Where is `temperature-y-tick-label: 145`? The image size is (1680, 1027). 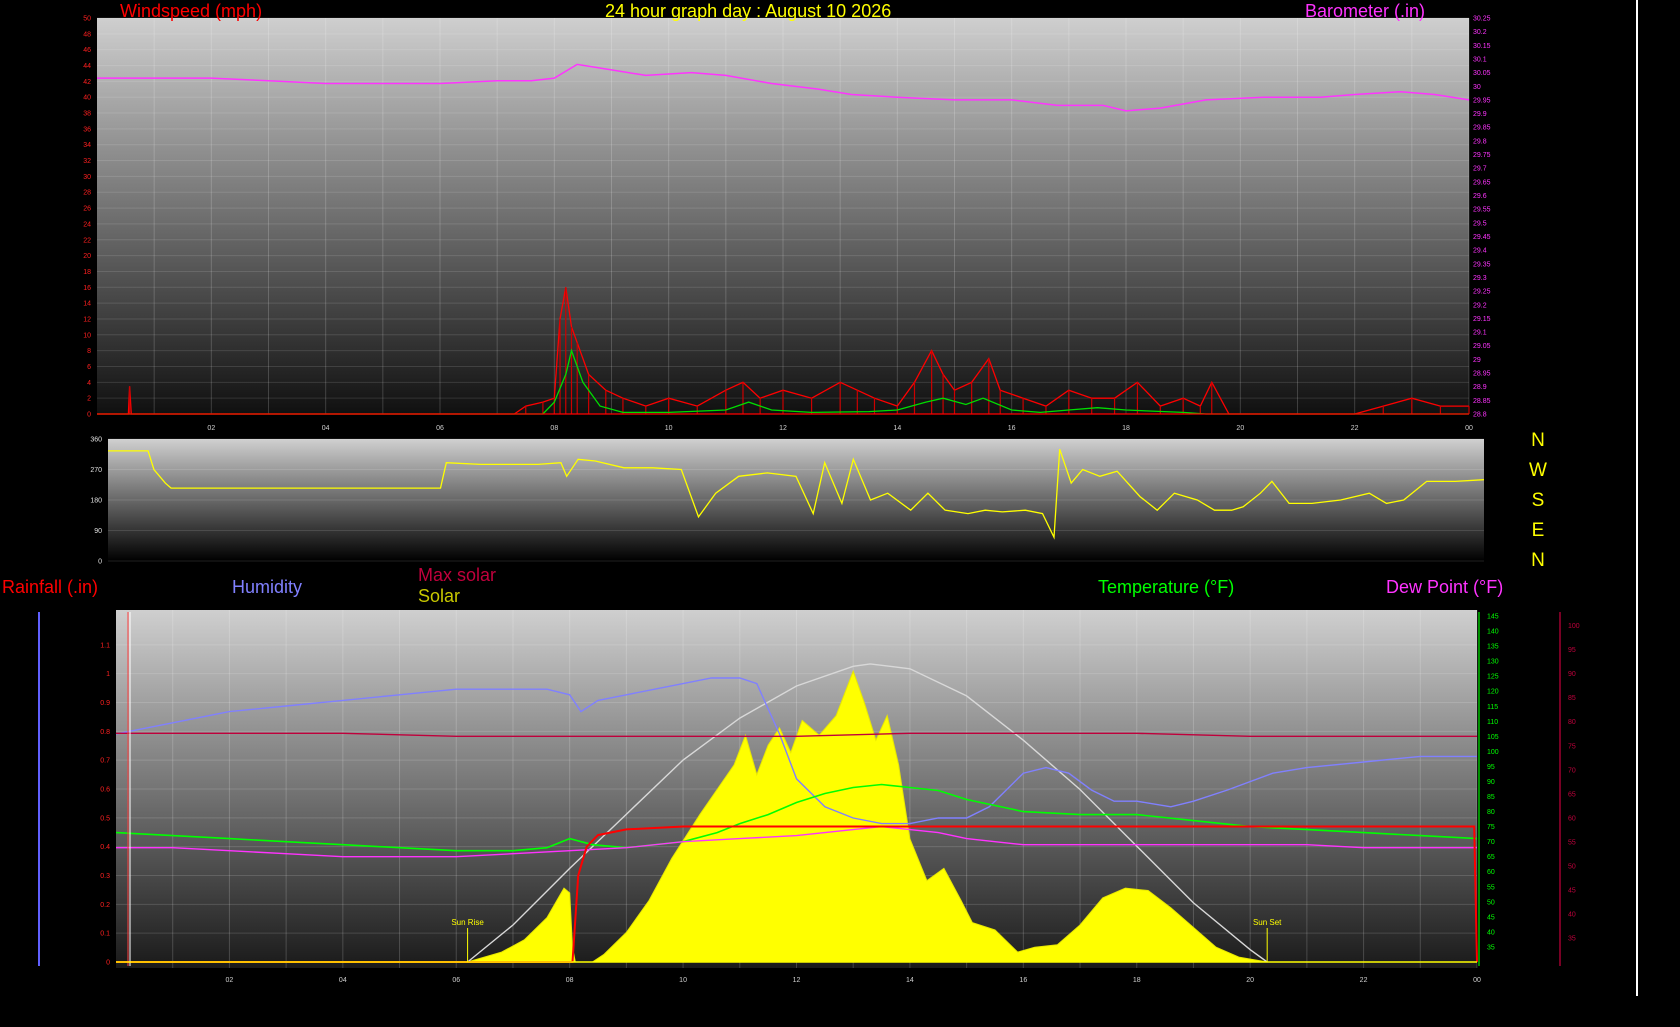 temperature-y-tick-label: 145 is located at coordinates (1493, 617).